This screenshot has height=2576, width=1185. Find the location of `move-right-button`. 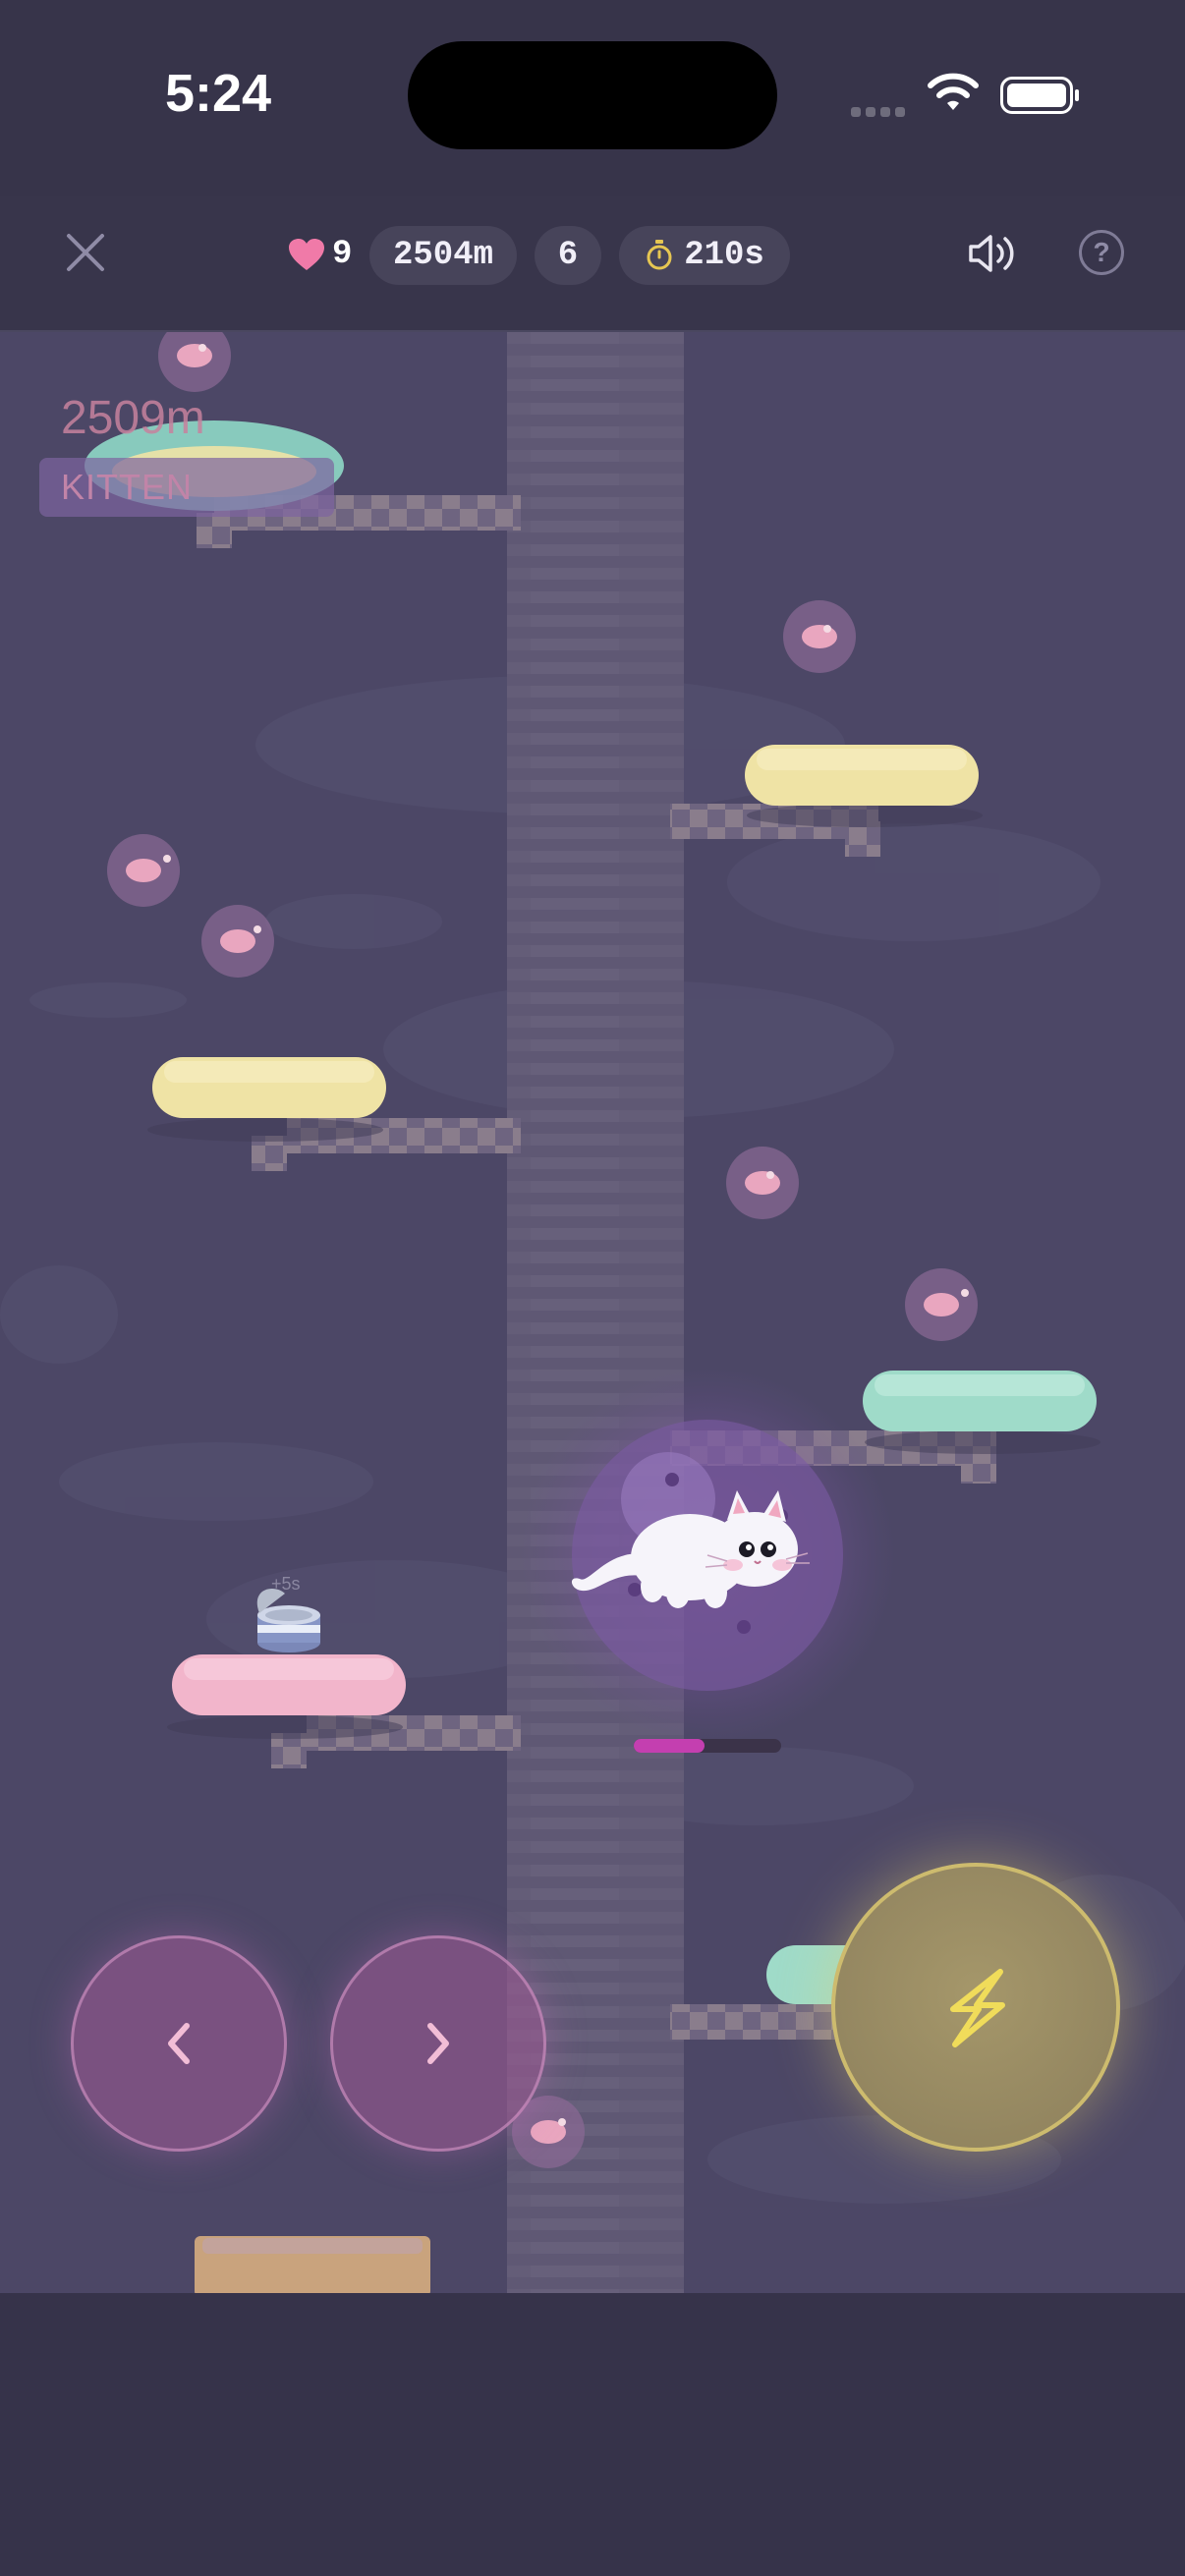

move-right-button is located at coordinates (438, 2043).